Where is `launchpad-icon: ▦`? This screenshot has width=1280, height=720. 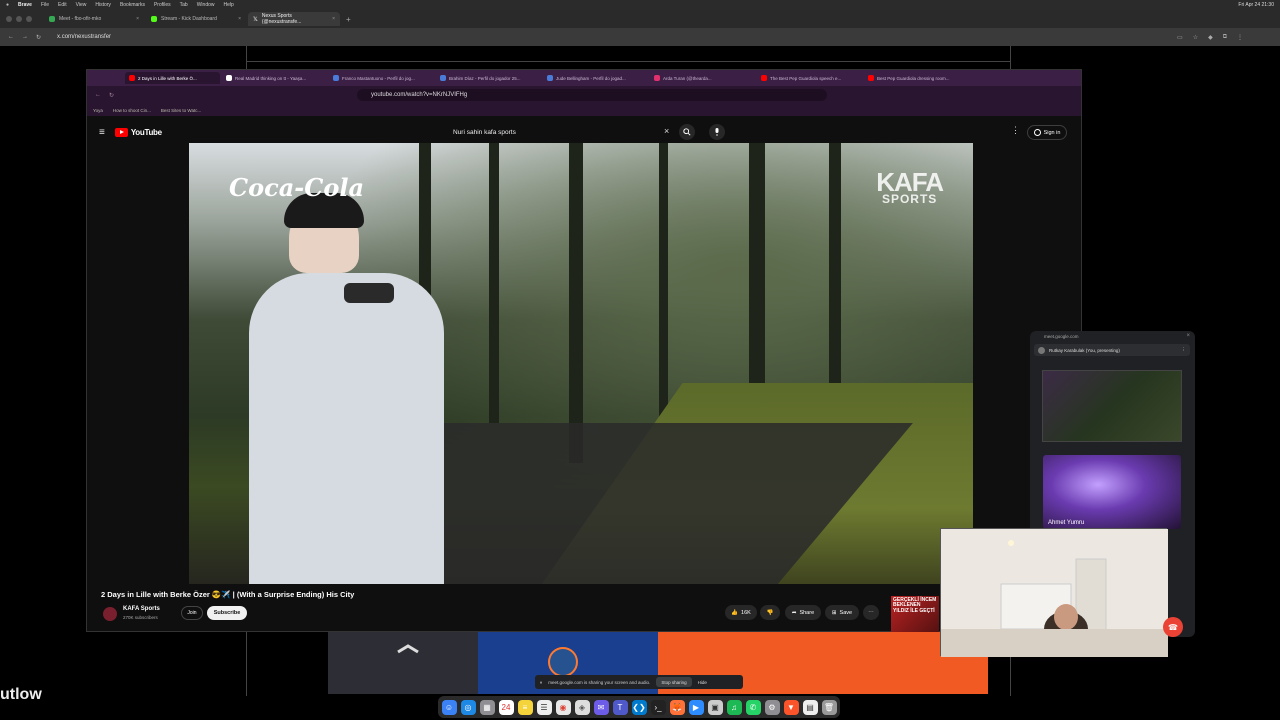
launchpad-icon: ▦ is located at coordinates (487, 707).